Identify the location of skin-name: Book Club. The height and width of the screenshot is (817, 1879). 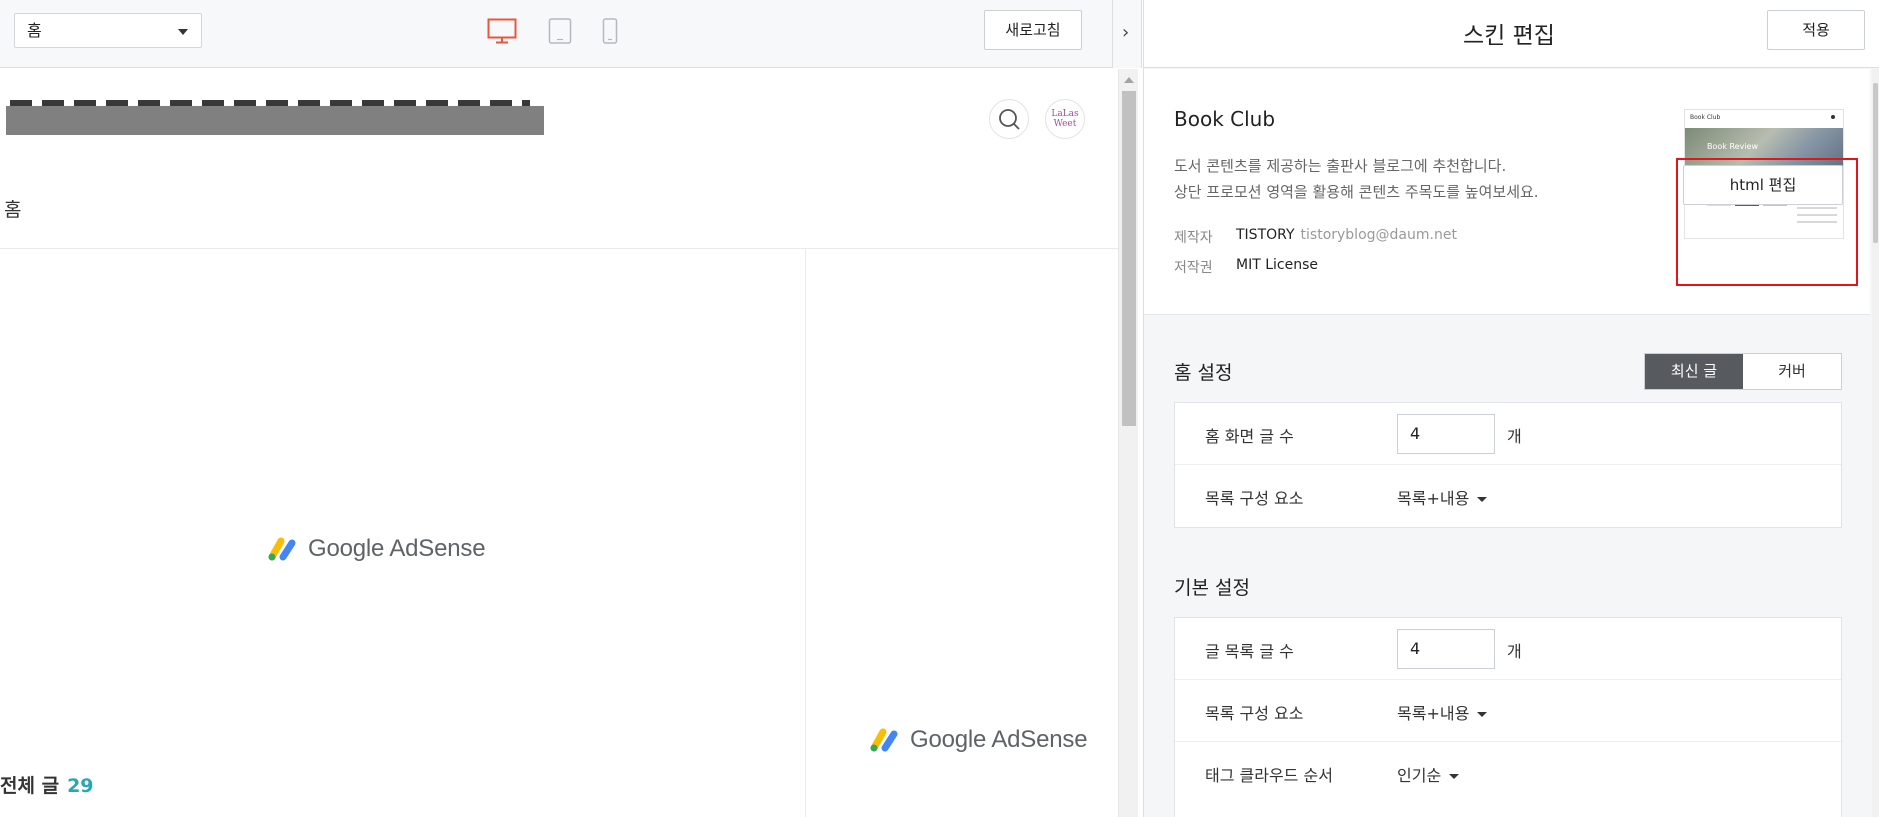
(1225, 119).